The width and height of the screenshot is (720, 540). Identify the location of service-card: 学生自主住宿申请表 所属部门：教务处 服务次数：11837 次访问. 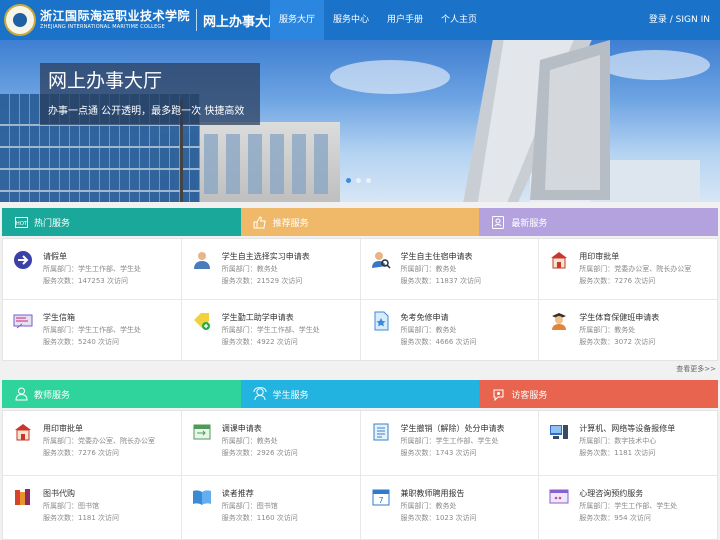
(449, 269).